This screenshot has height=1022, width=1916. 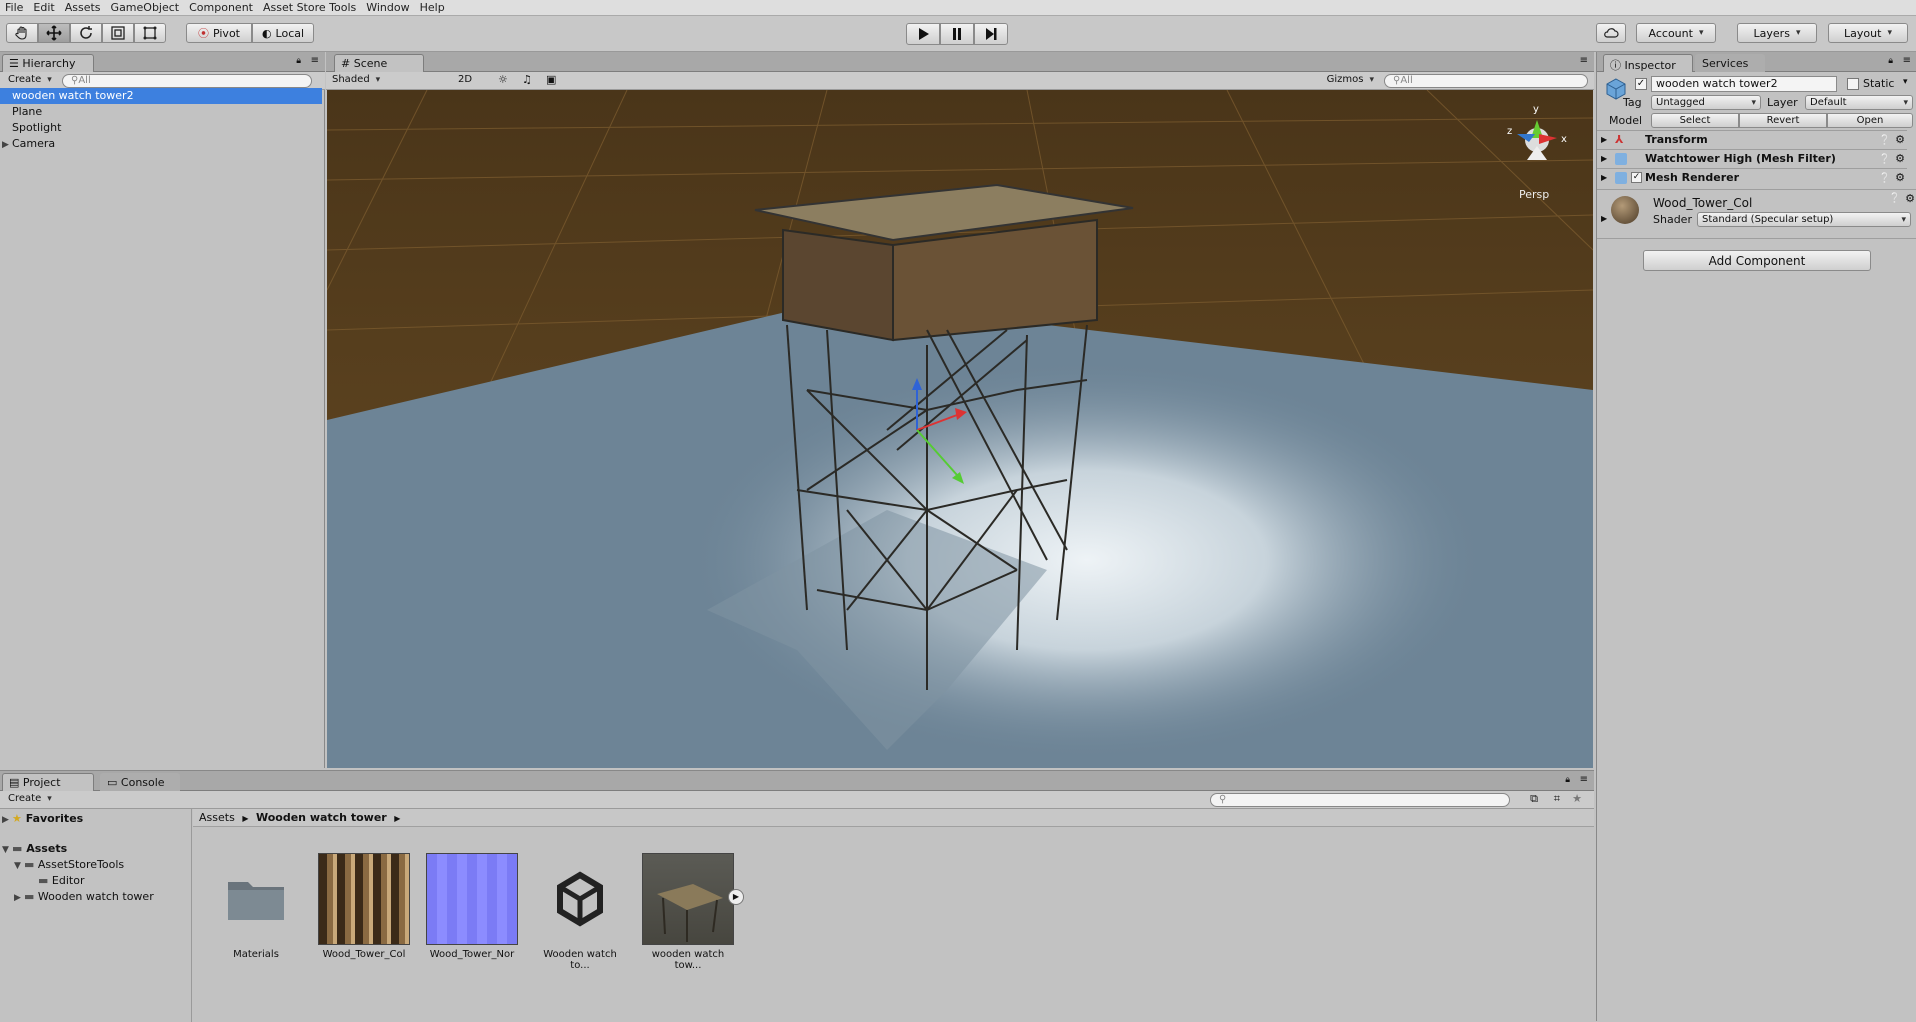 I want to click on tree-wooden-watch-tower: ▶ ▬ Wooden watch tower, so click(x=84, y=897).